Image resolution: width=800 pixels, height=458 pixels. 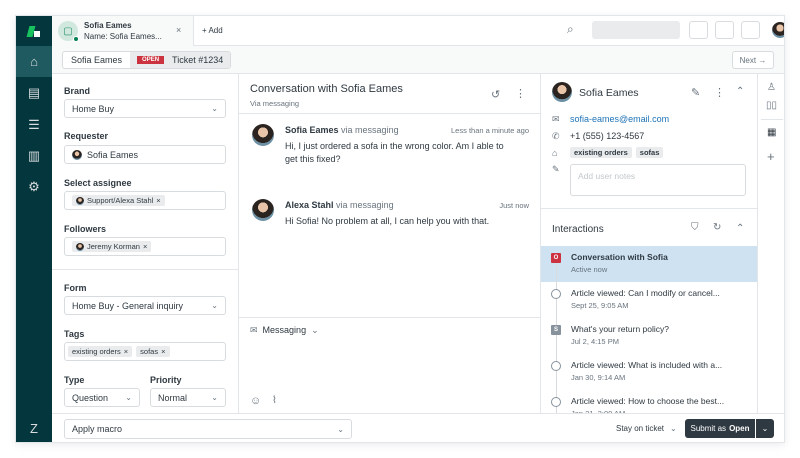 I want to click on conversation-subtitle: Via messaging, so click(x=275, y=103).